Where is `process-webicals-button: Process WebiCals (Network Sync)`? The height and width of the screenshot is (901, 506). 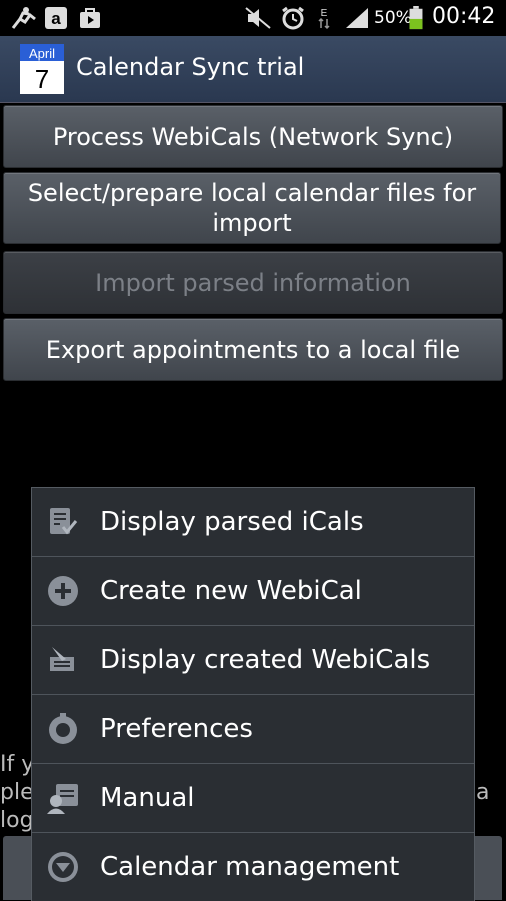
process-webicals-button: Process WebiCals (Network Sync) is located at coordinates (253, 136).